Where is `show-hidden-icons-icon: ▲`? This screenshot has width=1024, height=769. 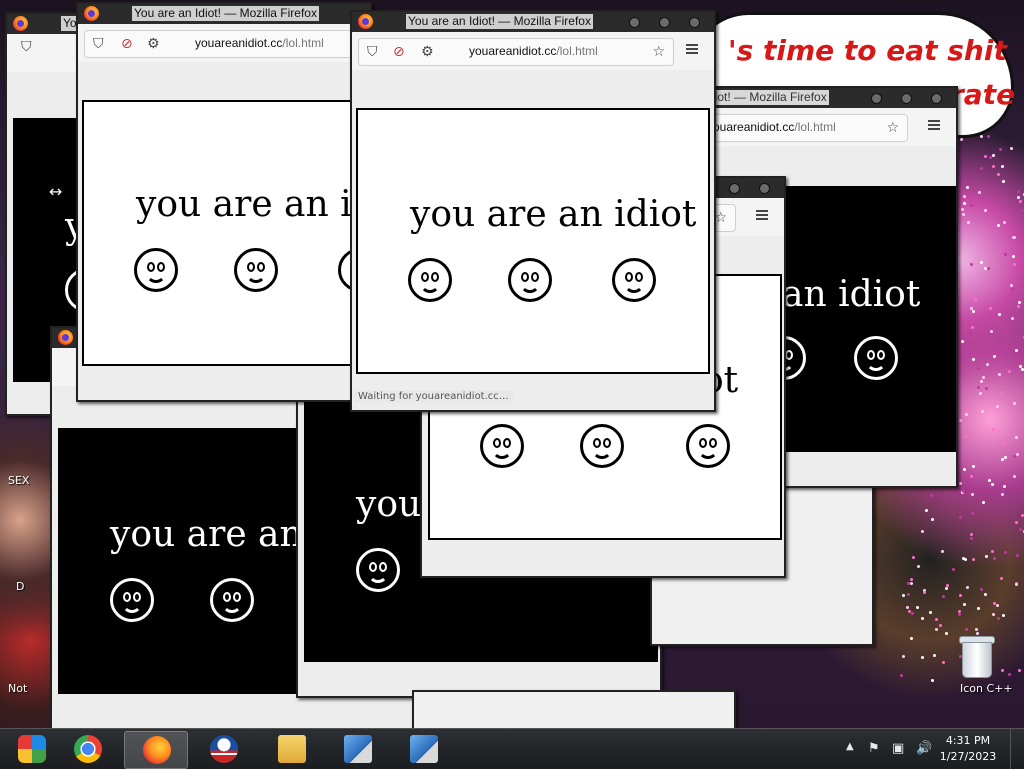 show-hidden-icons-icon: ▲ is located at coordinates (850, 746).